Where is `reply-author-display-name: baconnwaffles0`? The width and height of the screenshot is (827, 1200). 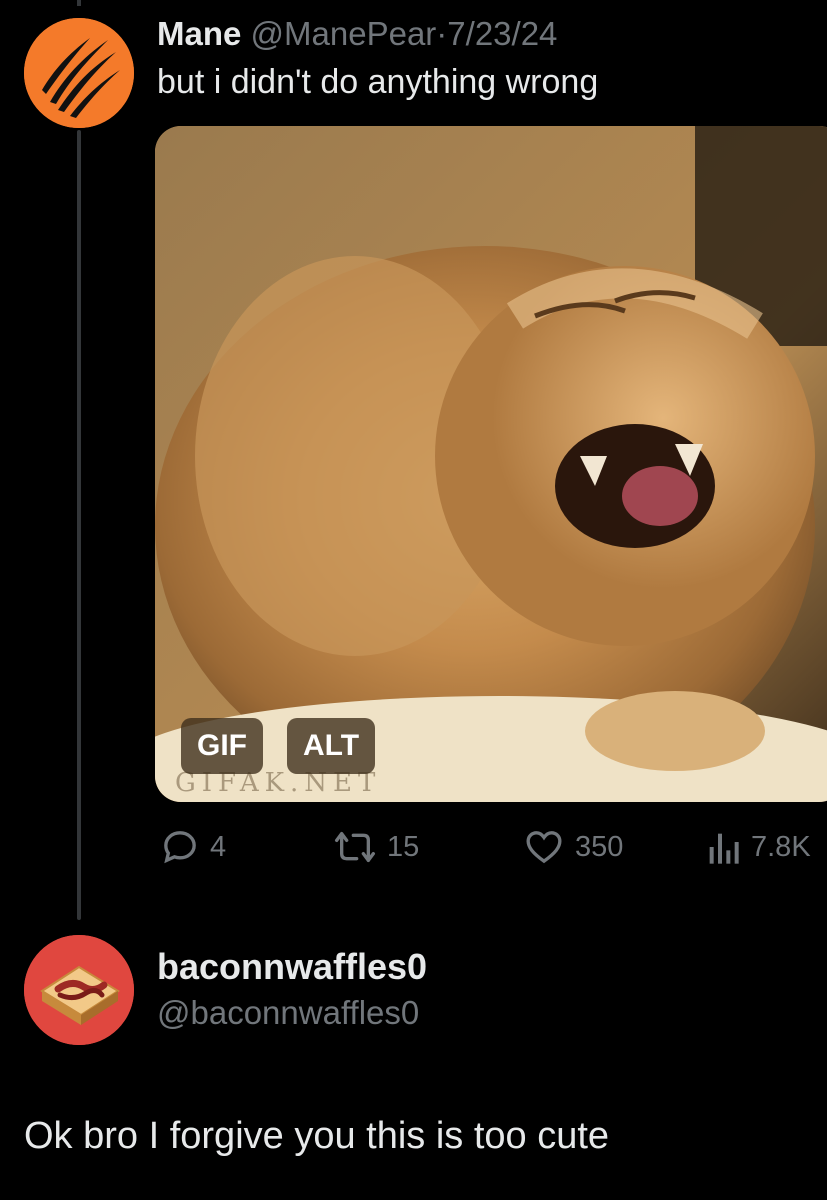 reply-author-display-name: baconnwaffles0 is located at coordinates (292, 967).